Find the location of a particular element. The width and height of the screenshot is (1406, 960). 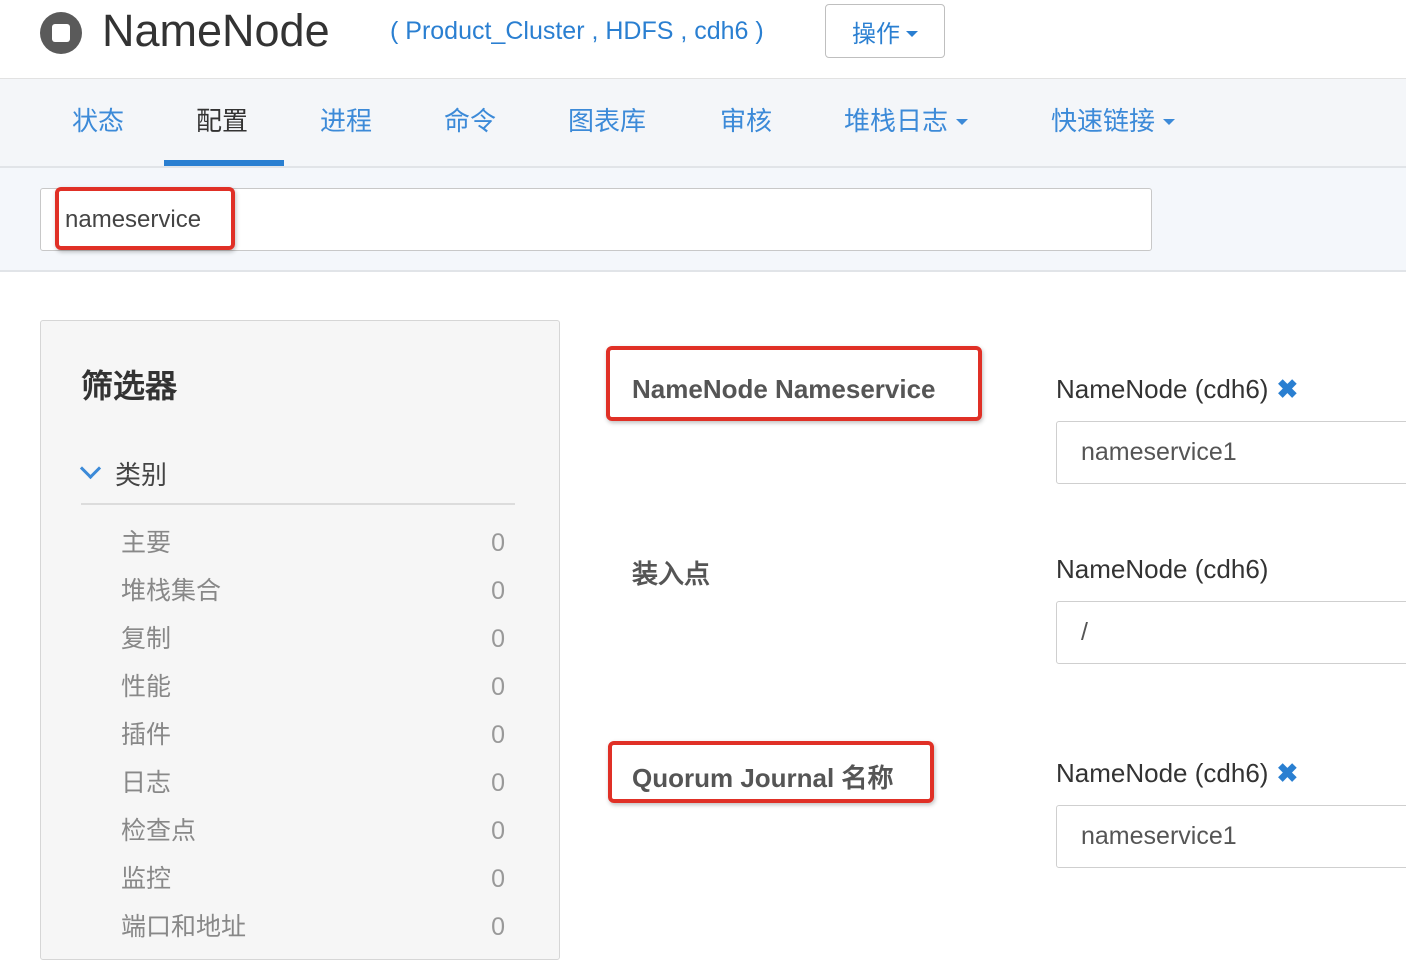

tab-stack-logs: 堆栈日志 is located at coordinates (906, 122).